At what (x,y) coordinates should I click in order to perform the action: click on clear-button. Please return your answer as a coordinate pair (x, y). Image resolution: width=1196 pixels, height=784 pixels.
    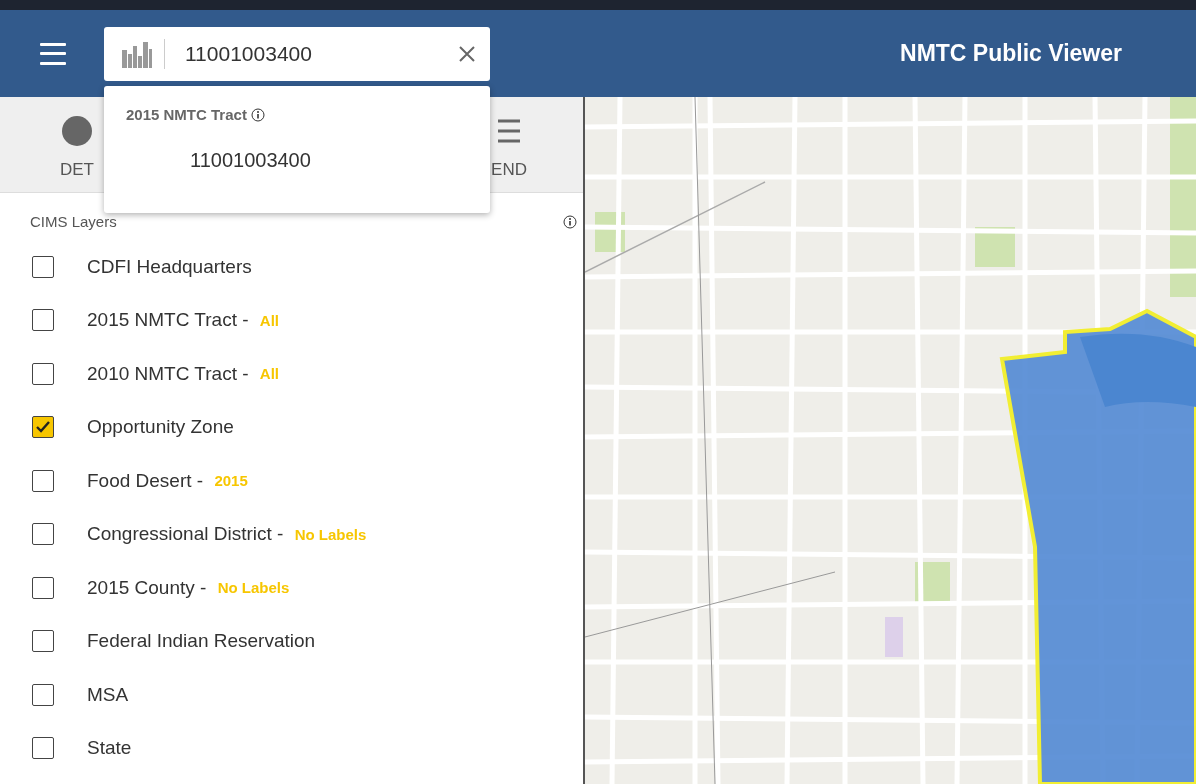
    Looking at the image, I should click on (467, 53).